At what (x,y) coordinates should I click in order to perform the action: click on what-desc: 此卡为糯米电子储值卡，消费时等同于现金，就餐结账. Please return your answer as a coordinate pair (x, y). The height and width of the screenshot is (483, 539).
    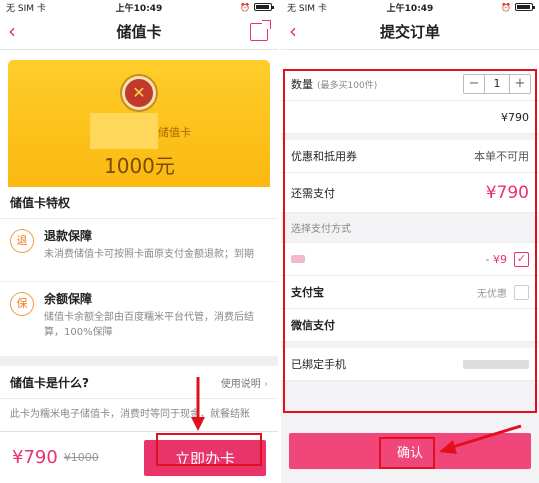
    Looking at the image, I should click on (139, 417).